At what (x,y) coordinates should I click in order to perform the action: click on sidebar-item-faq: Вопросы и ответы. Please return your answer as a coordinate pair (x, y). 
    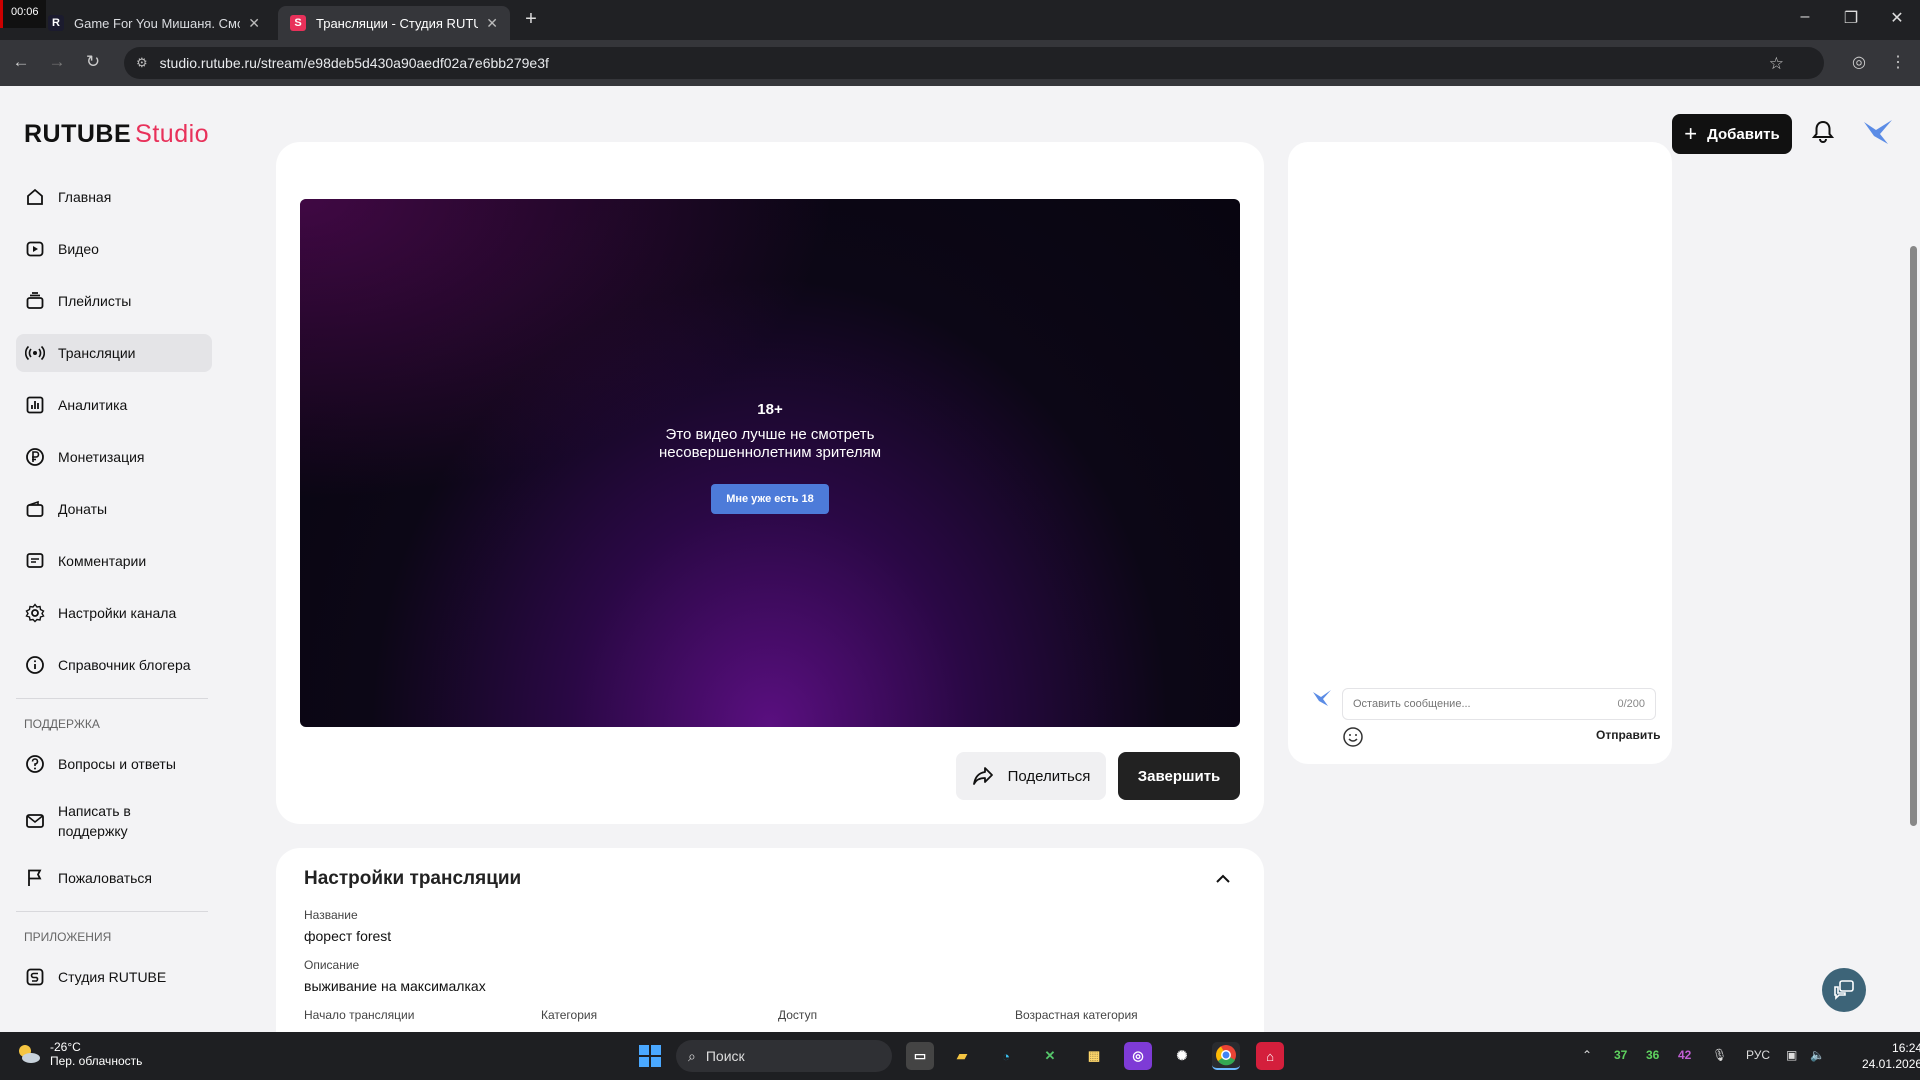
    Looking at the image, I should click on (114, 764).